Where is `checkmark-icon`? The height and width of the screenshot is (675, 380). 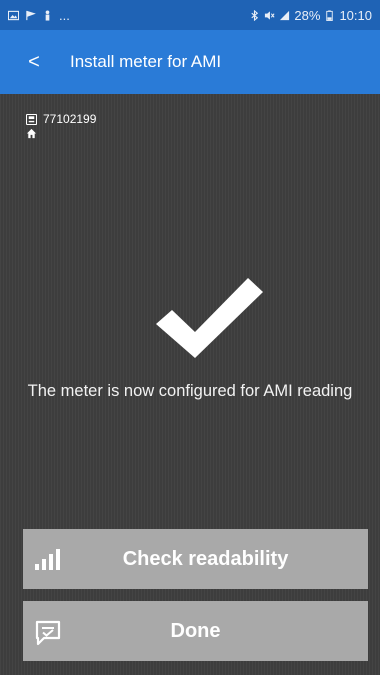
checkmark-icon is located at coordinates (209, 318).